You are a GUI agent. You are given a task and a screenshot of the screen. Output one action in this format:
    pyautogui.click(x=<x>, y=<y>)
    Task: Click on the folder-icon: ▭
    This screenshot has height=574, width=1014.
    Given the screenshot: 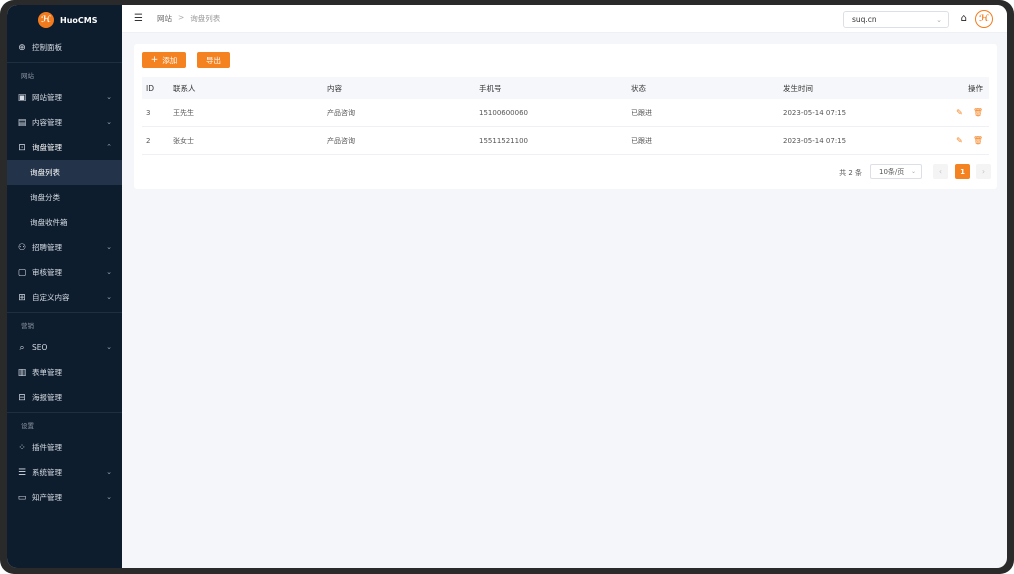 What is the action you would take?
    pyautogui.click(x=22, y=497)
    